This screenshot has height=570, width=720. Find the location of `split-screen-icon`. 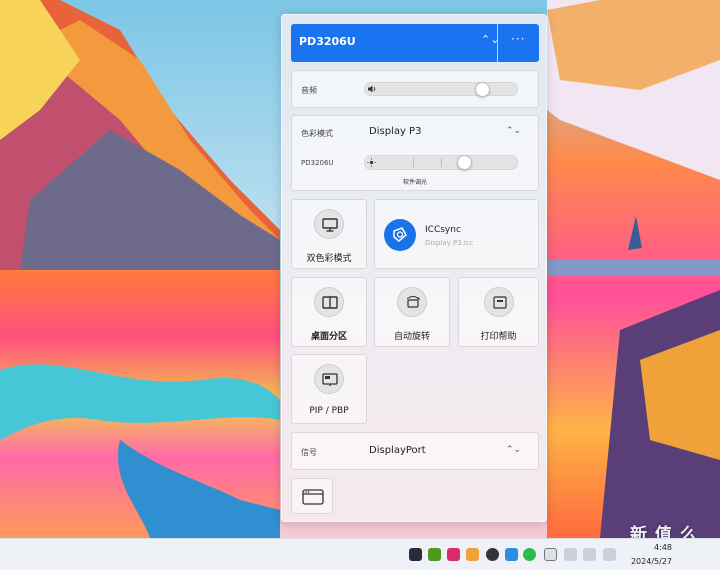

split-screen-icon is located at coordinates (329, 302).